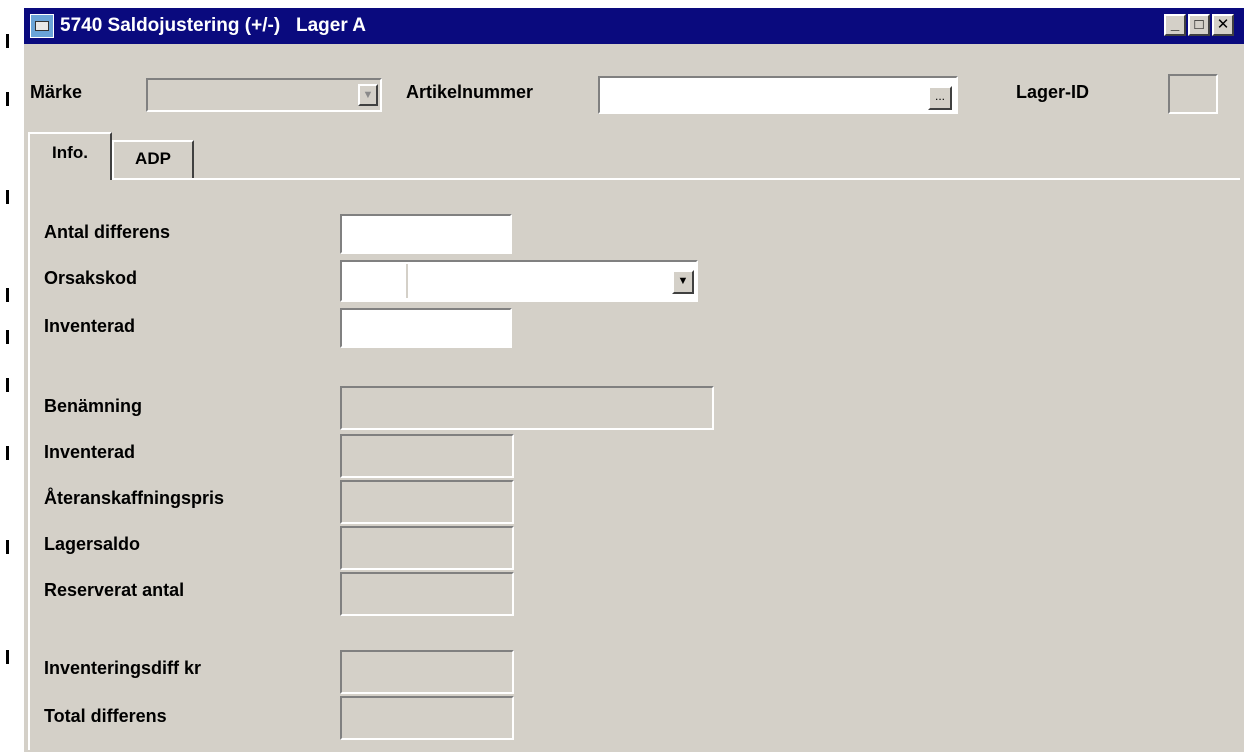 This screenshot has width=1244, height=752. What do you see at coordinates (213, 25) in the screenshot?
I see `window-title: 5740 Saldojustering (+/-) Lager A` at bounding box center [213, 25].